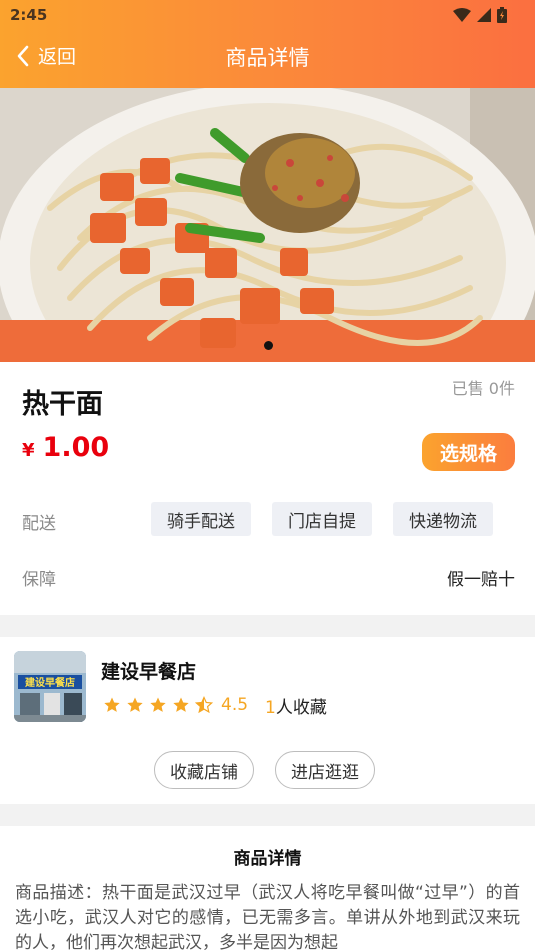 This screenshot has height=951, width=535. I want to click on header: 2:45 返回 商品详情, so click(267, 44).